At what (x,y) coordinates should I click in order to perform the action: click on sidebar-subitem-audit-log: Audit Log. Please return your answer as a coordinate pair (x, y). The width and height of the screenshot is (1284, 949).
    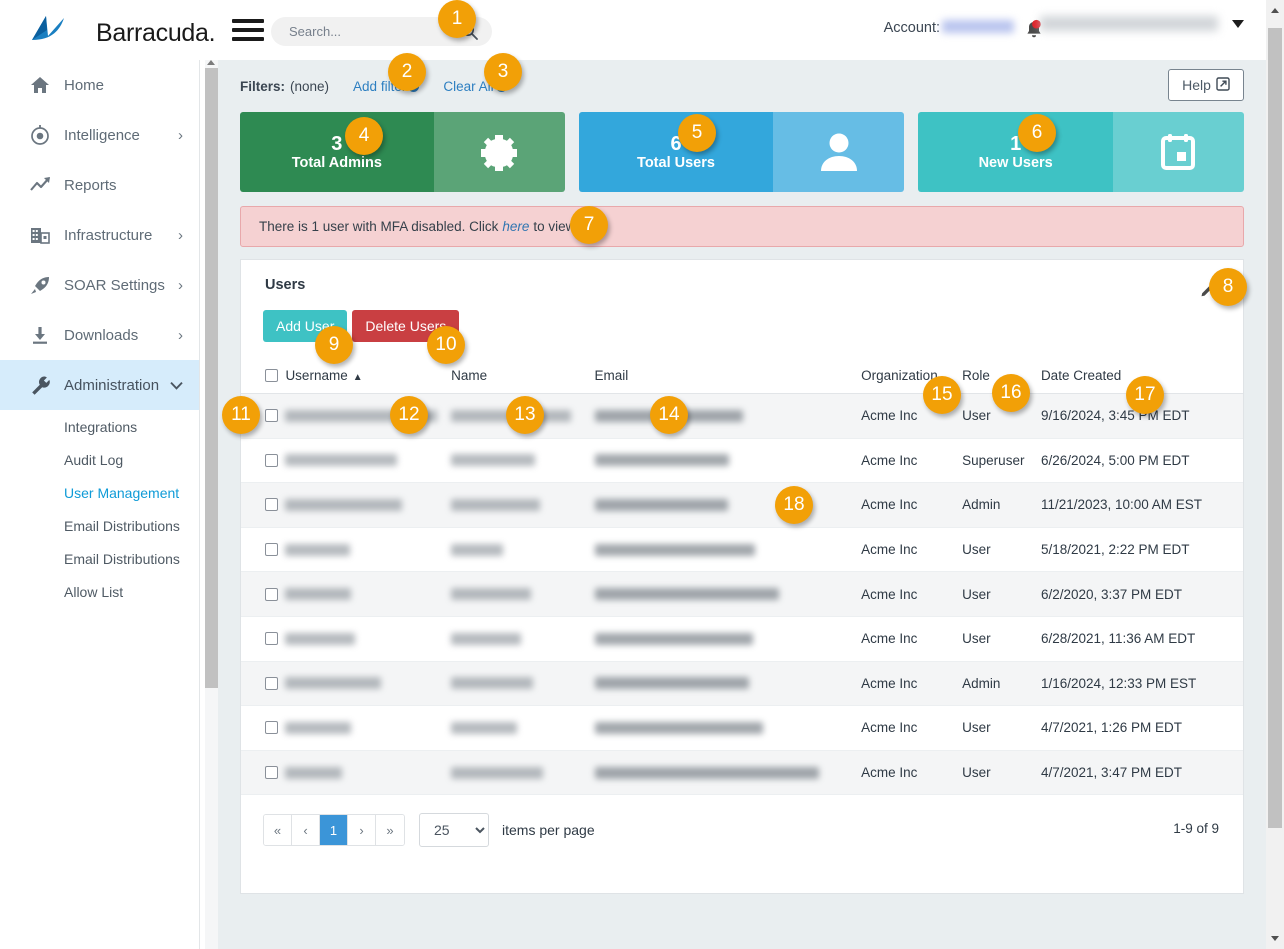
    Looking at the image, I should click on (99, 459).